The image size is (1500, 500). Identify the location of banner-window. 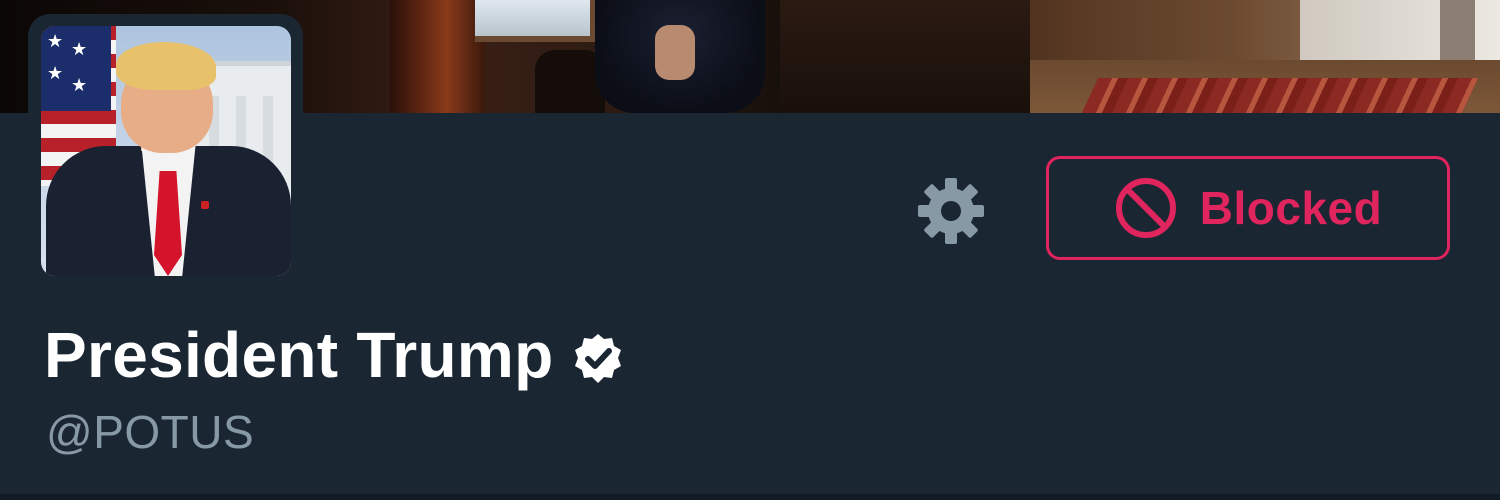
(535, 21).